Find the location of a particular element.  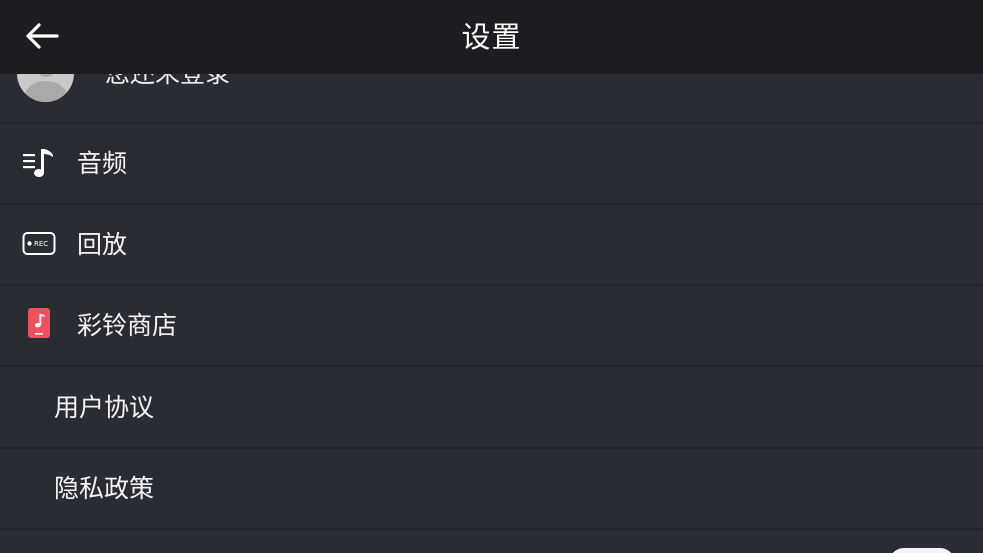

settings-item-label: 彩铃商店 is located at coordinates (127, 325).